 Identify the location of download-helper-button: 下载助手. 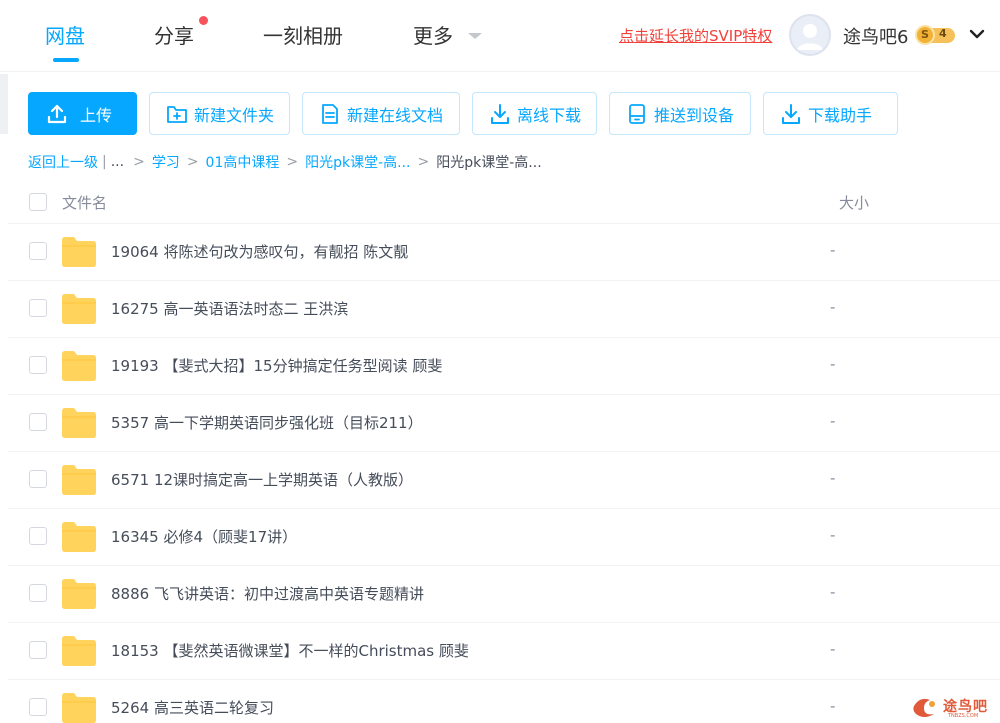
(830, 113).